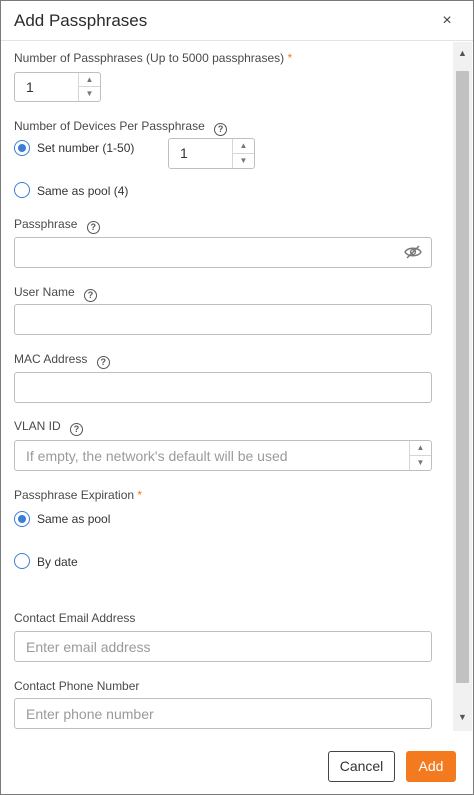 The width and height of the screenshot is (474, 795). I want to click on contact-email-label: Contact Email Address, so click(75, 618).